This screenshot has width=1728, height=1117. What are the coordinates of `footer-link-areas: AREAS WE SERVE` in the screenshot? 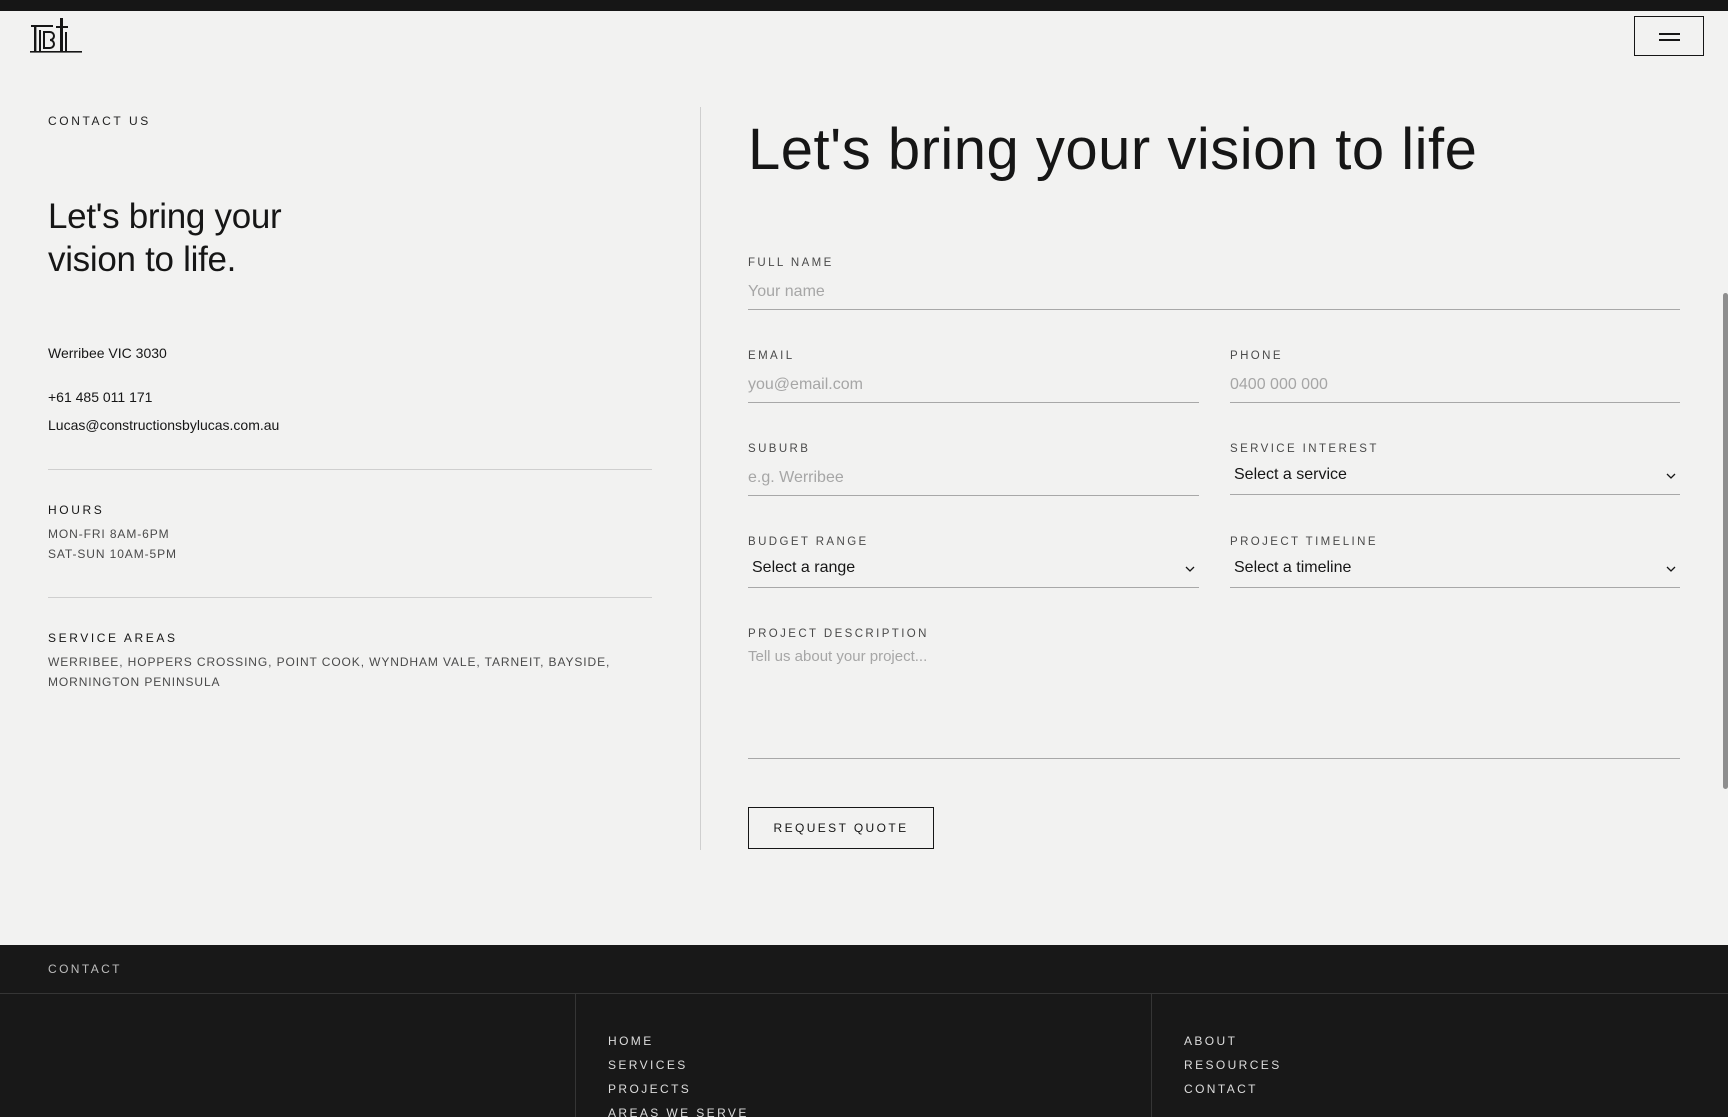 It's located at (678, 1109).